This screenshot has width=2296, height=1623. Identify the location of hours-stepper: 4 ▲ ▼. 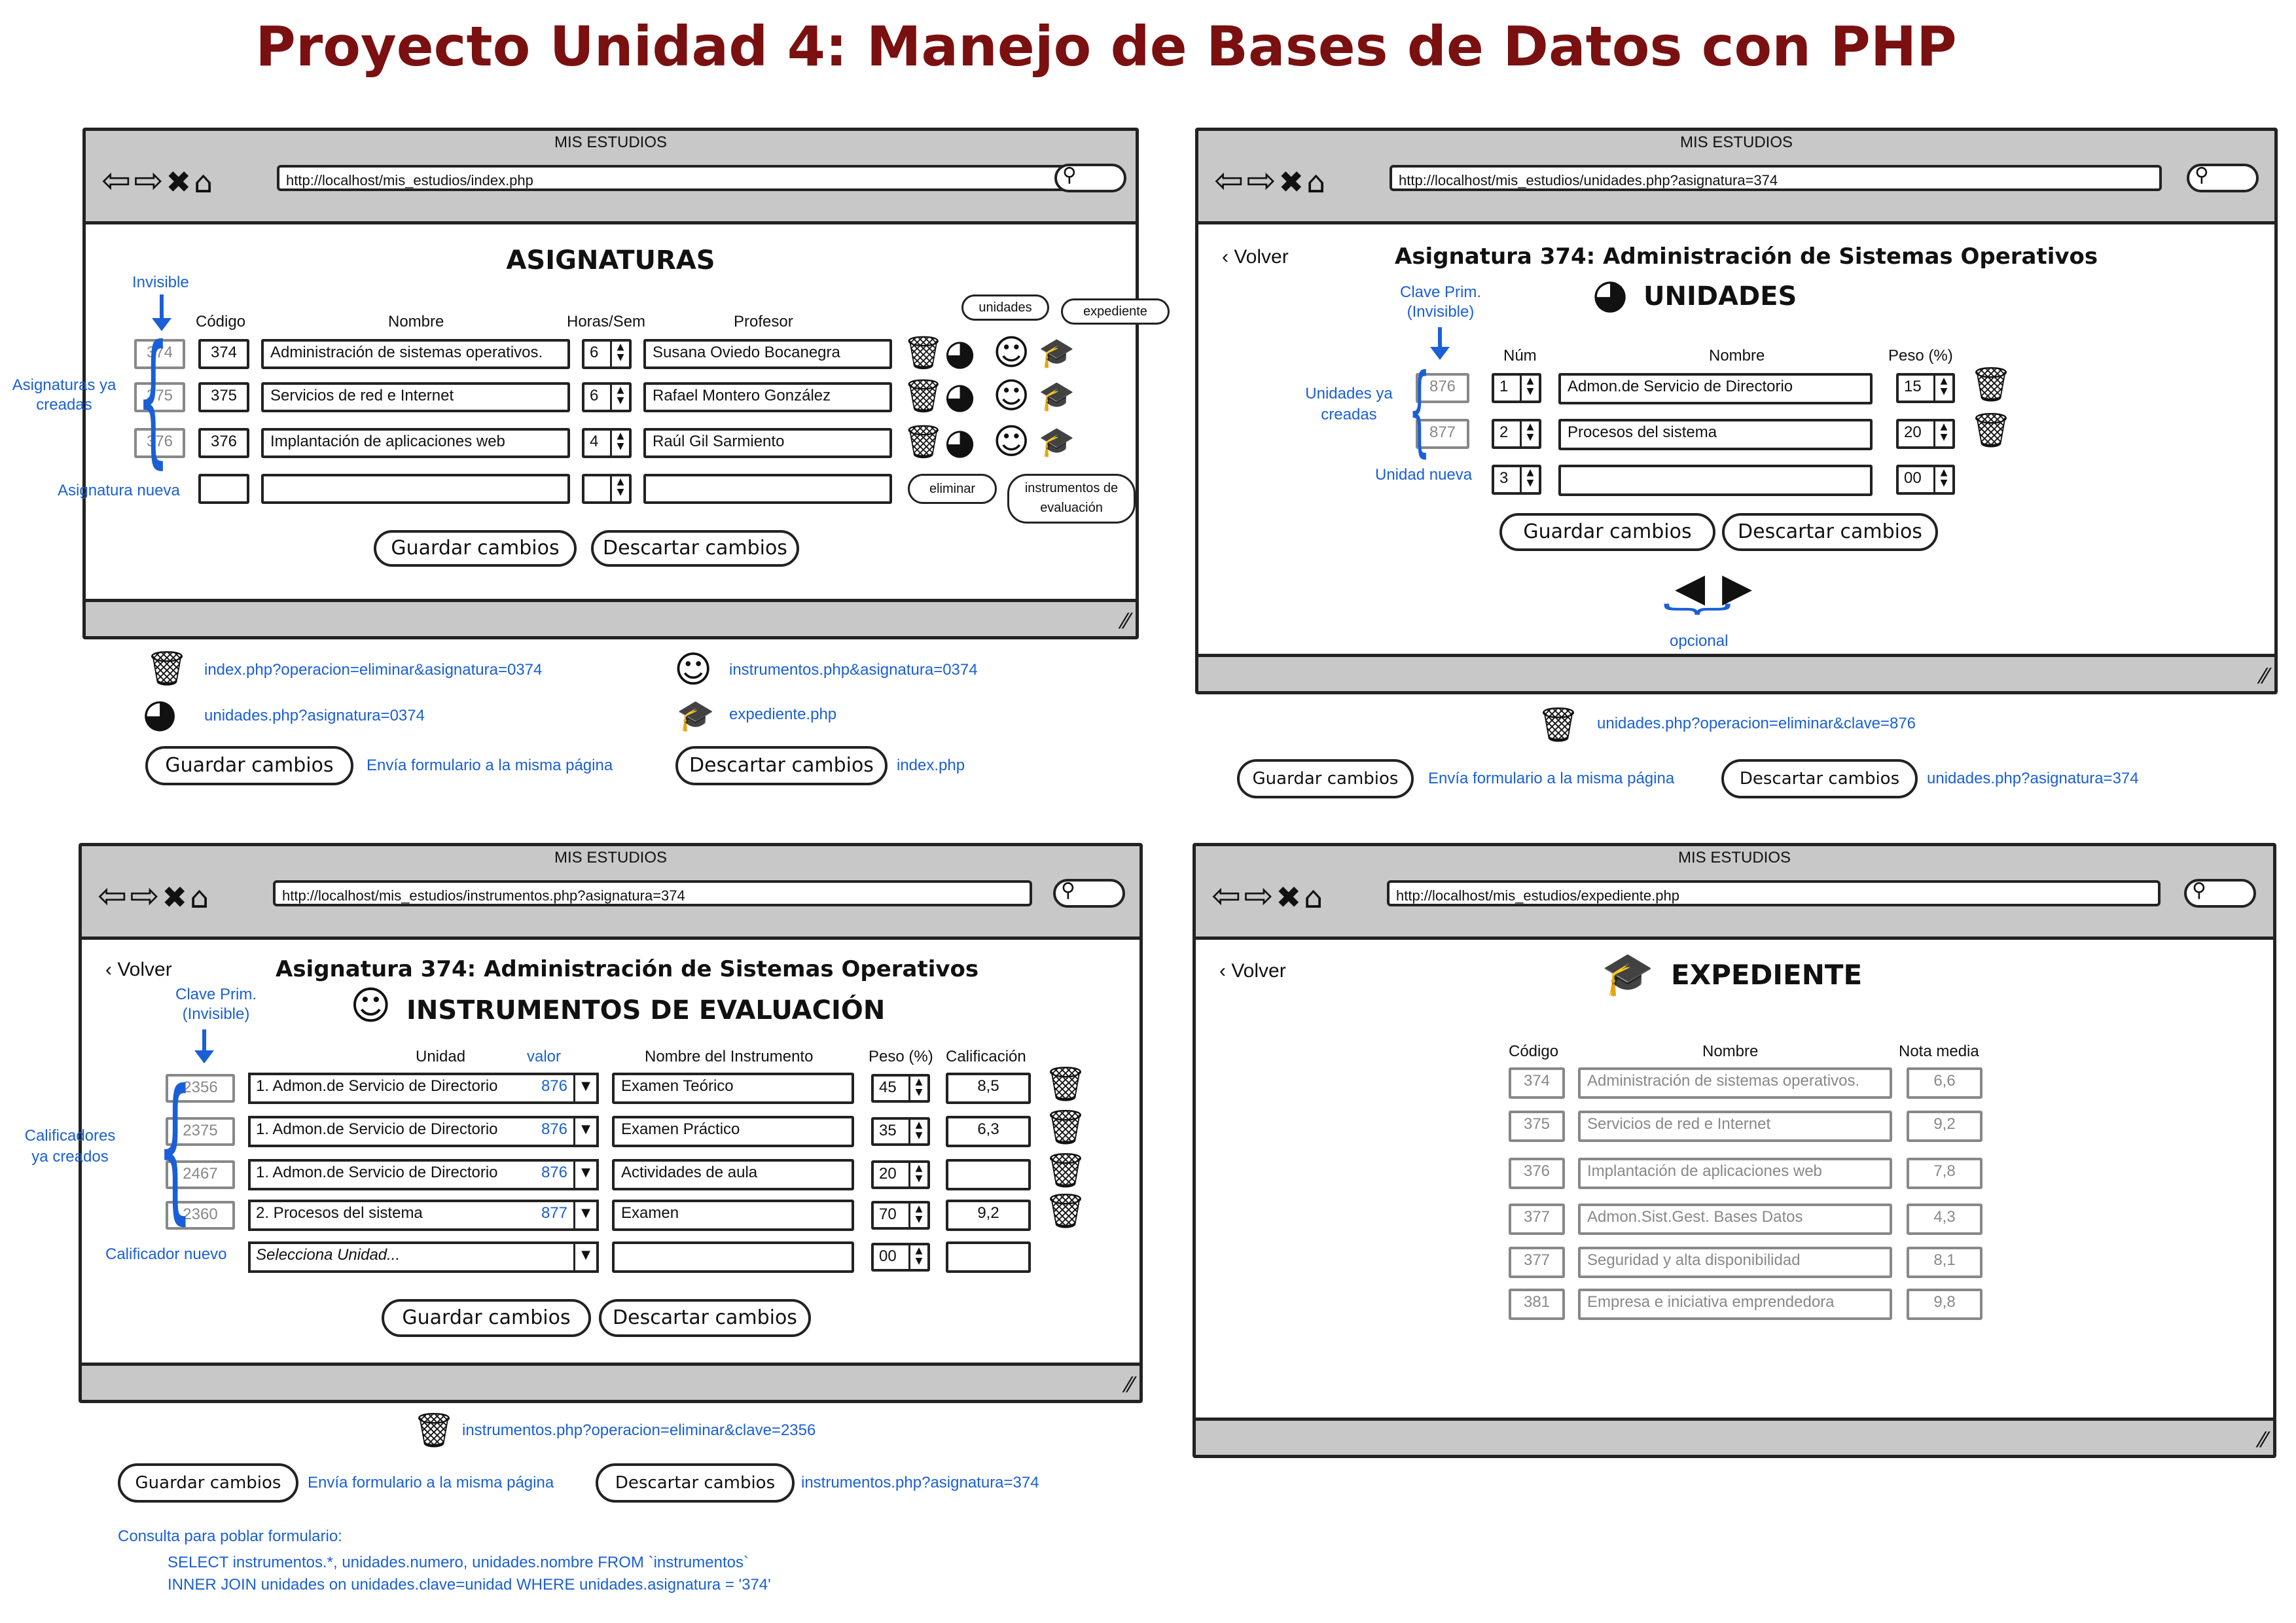
(607, 443).